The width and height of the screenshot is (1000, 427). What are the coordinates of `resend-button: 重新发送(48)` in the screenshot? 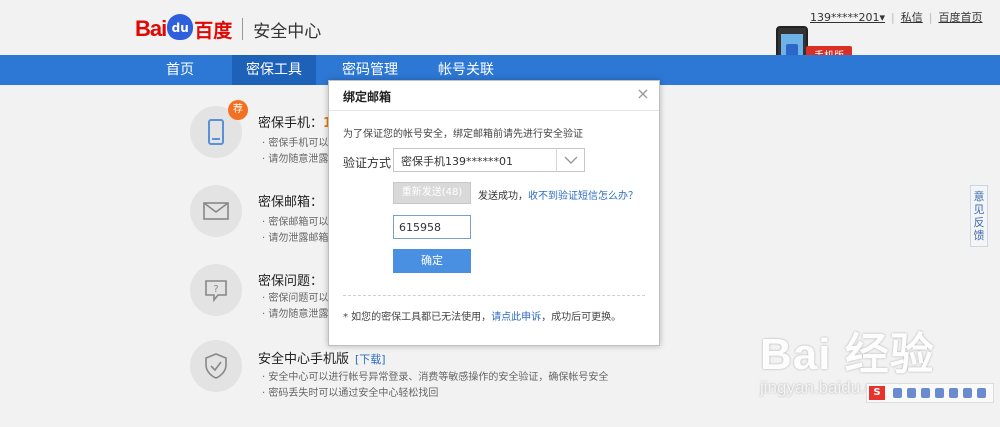 It's located at (432, 193).